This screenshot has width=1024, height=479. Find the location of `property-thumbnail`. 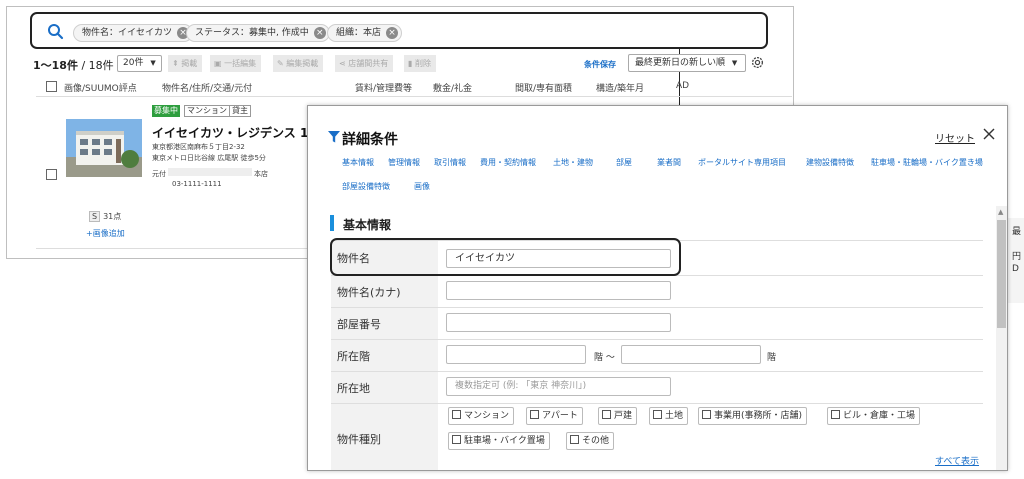

property-thumbnail is located at coordinates (104, 148).